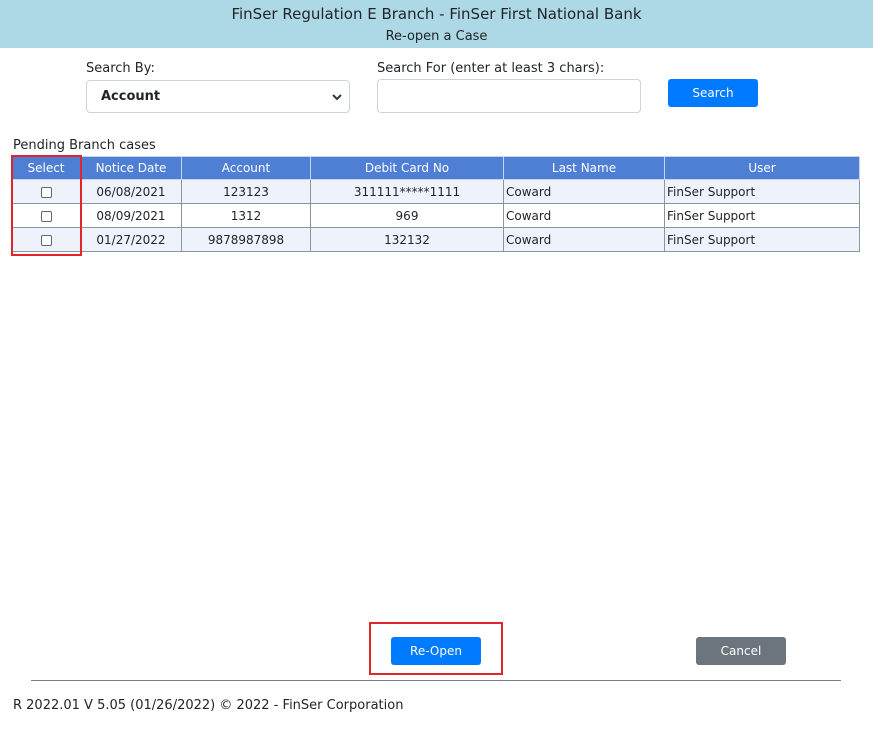  Describe the element at coordinates (713, 93) in the screenshot. I see `search-button: Search` at that location.